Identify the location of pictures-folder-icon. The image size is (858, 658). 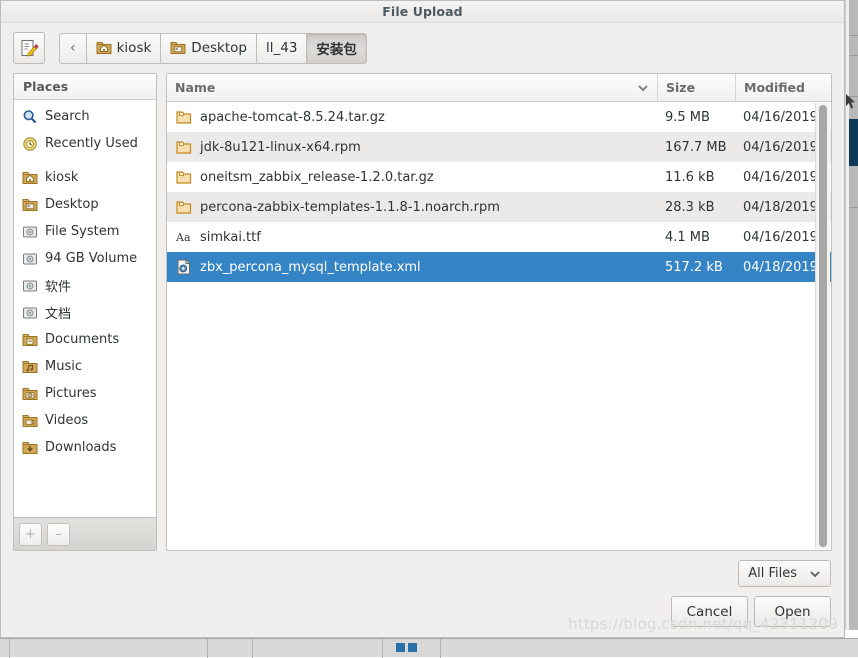
(30, 394).